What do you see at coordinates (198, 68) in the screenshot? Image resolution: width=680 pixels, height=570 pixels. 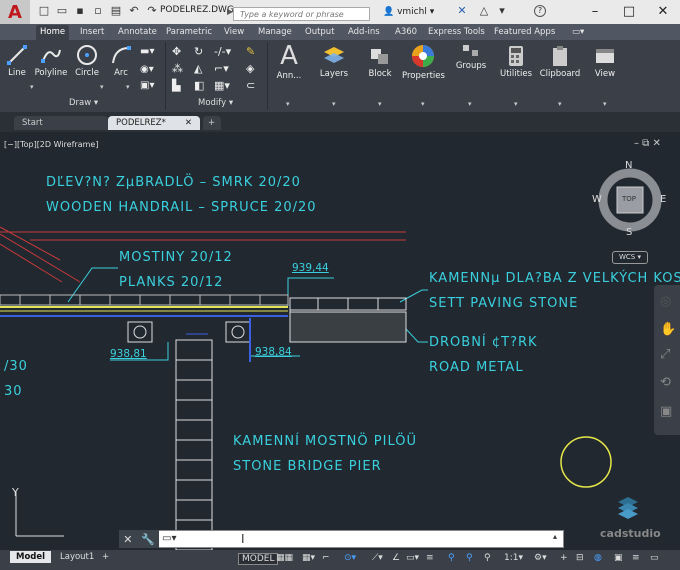 I see `mirror-icon: ◭` at bounding box center [198, 68].